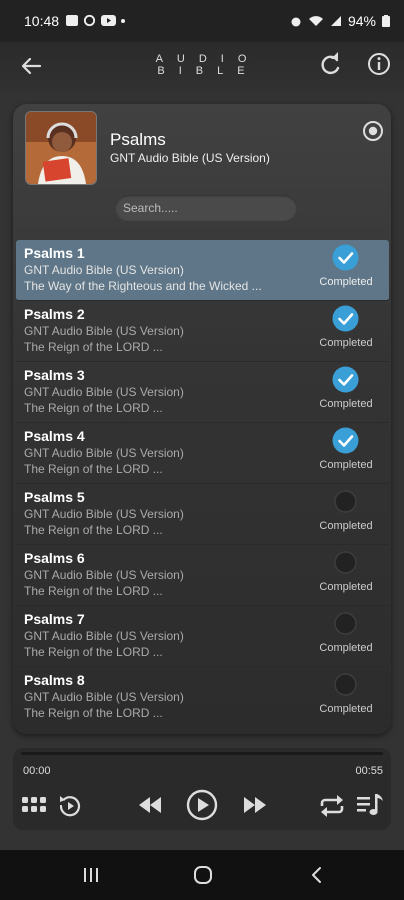 The image size is (404, 900). What do you see at coordinates (370, 805) in the screenshot?
I see `playlist-icon` at bounding box center [370, 805].